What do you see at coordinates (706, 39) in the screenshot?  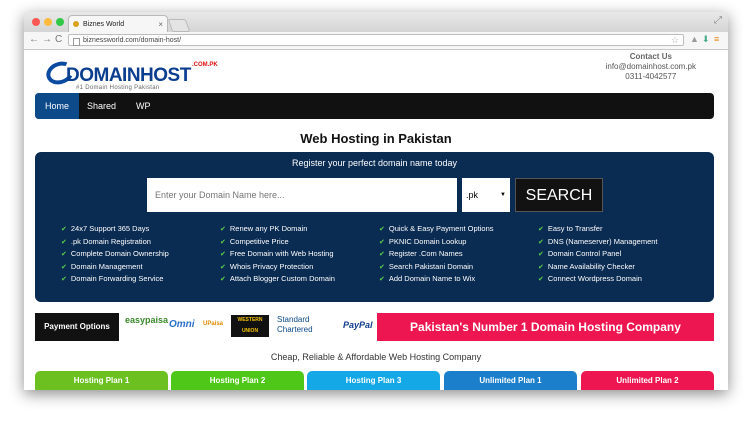 I see `download-icon: ⬇` at bounding box center [706, 39].